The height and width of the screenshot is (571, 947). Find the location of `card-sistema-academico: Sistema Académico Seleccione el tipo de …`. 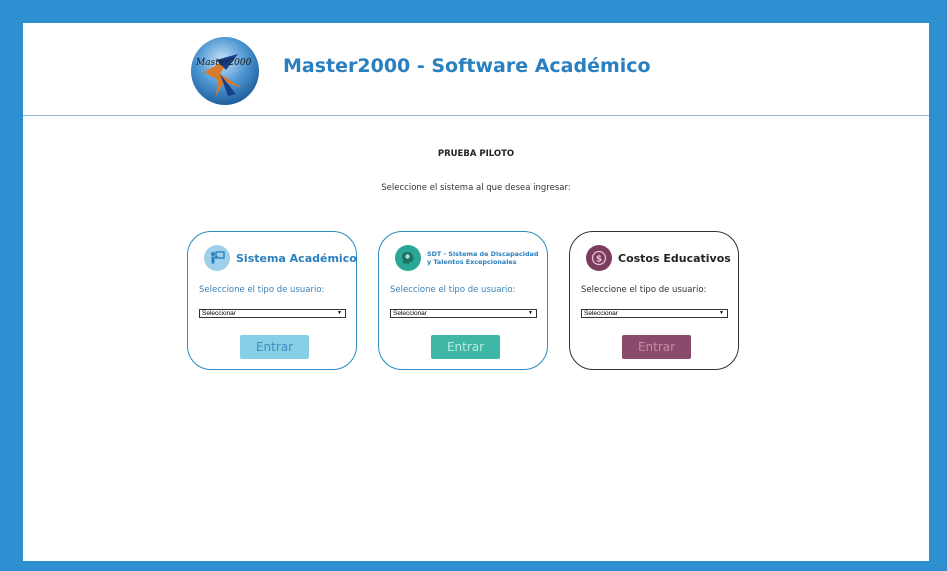

card-sistema-academico: Sistema Académico Seleccione el tipo de … is located at coordinates (272, 300).